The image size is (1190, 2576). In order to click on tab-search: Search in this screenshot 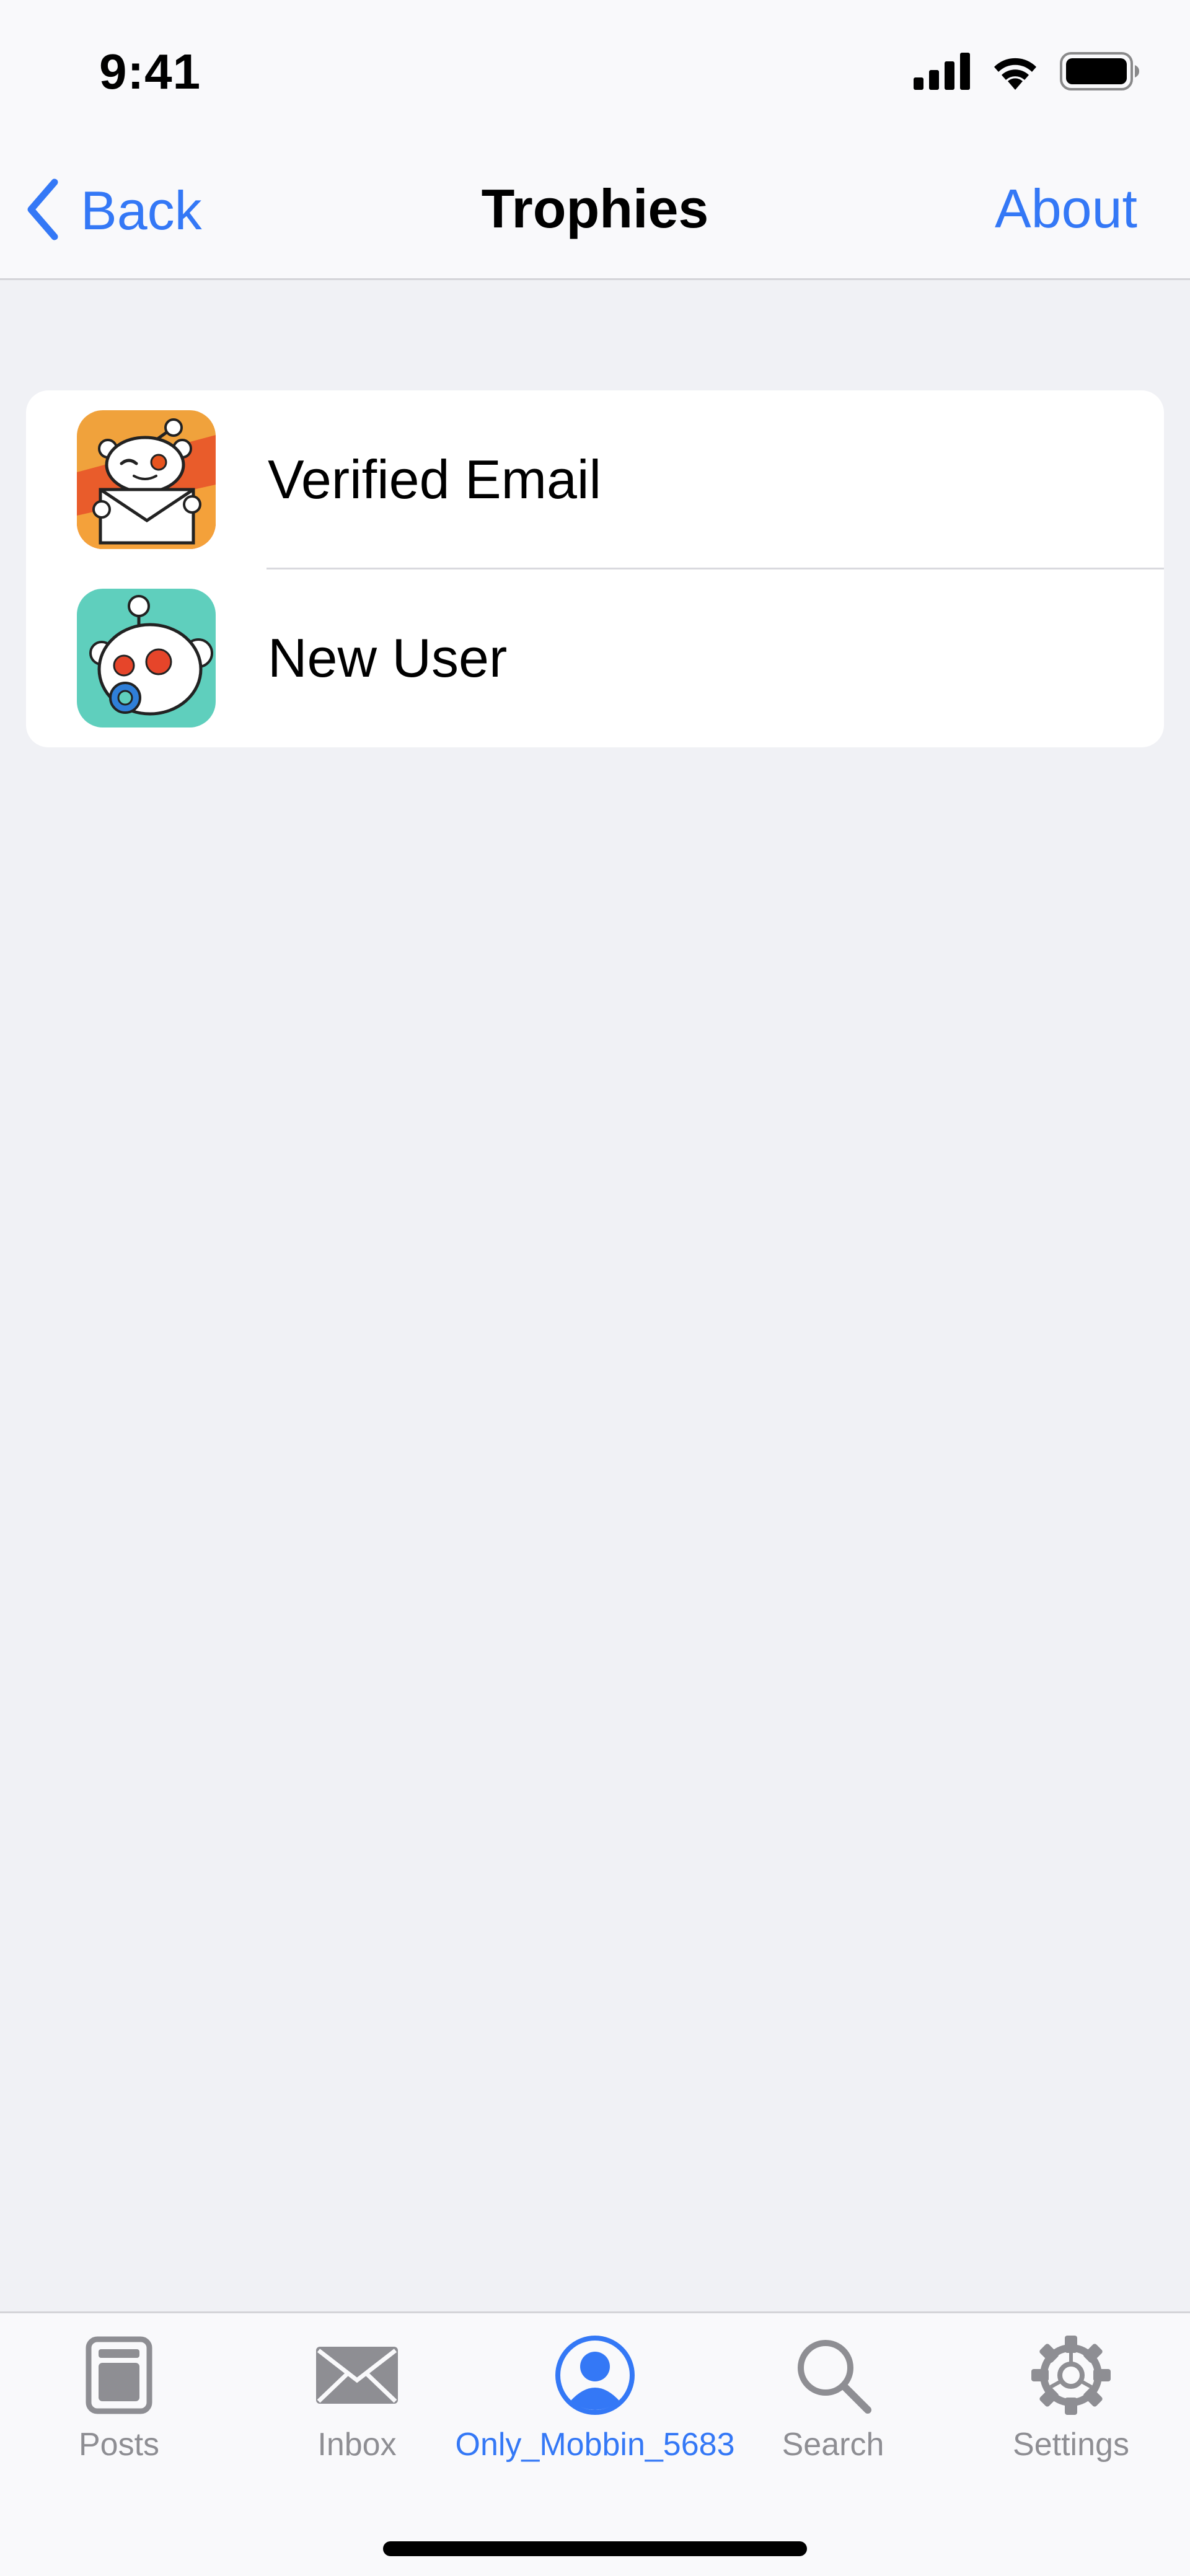, I will do `click(833, 2409)`.